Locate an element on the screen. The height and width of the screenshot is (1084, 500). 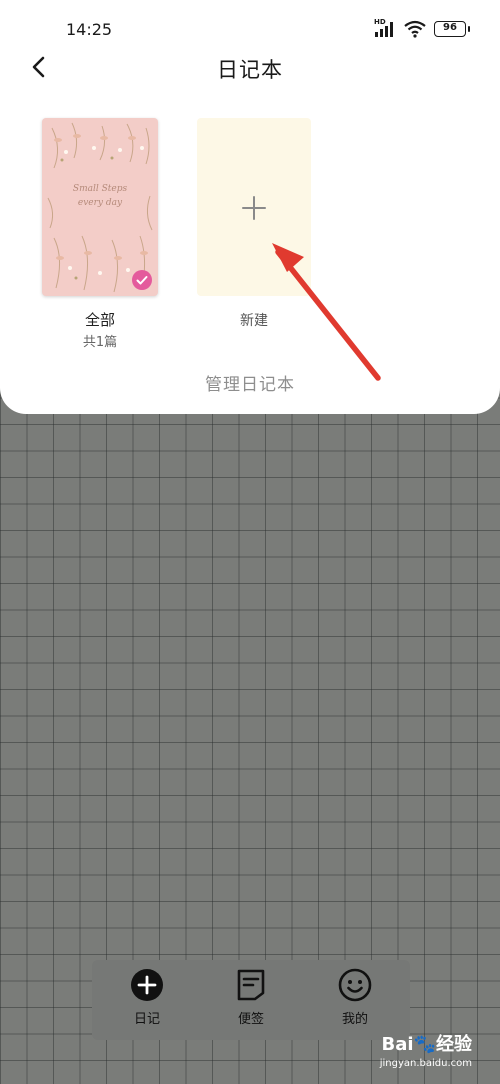
nav-header: 日记本 is located at coordinates (250, 67).